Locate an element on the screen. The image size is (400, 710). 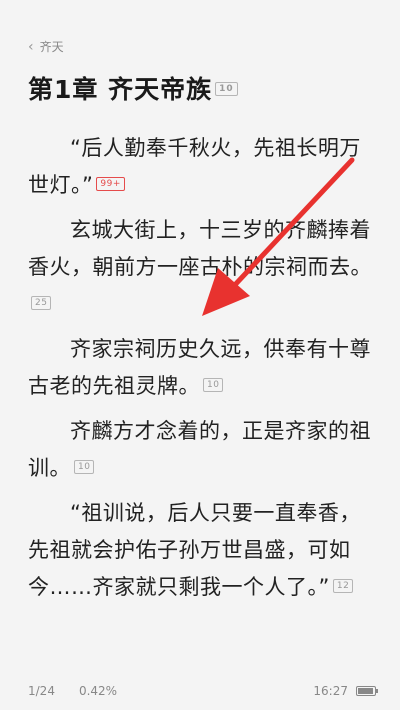
paragraph-comment-badge: 12 is located at coordinates (343, 586).